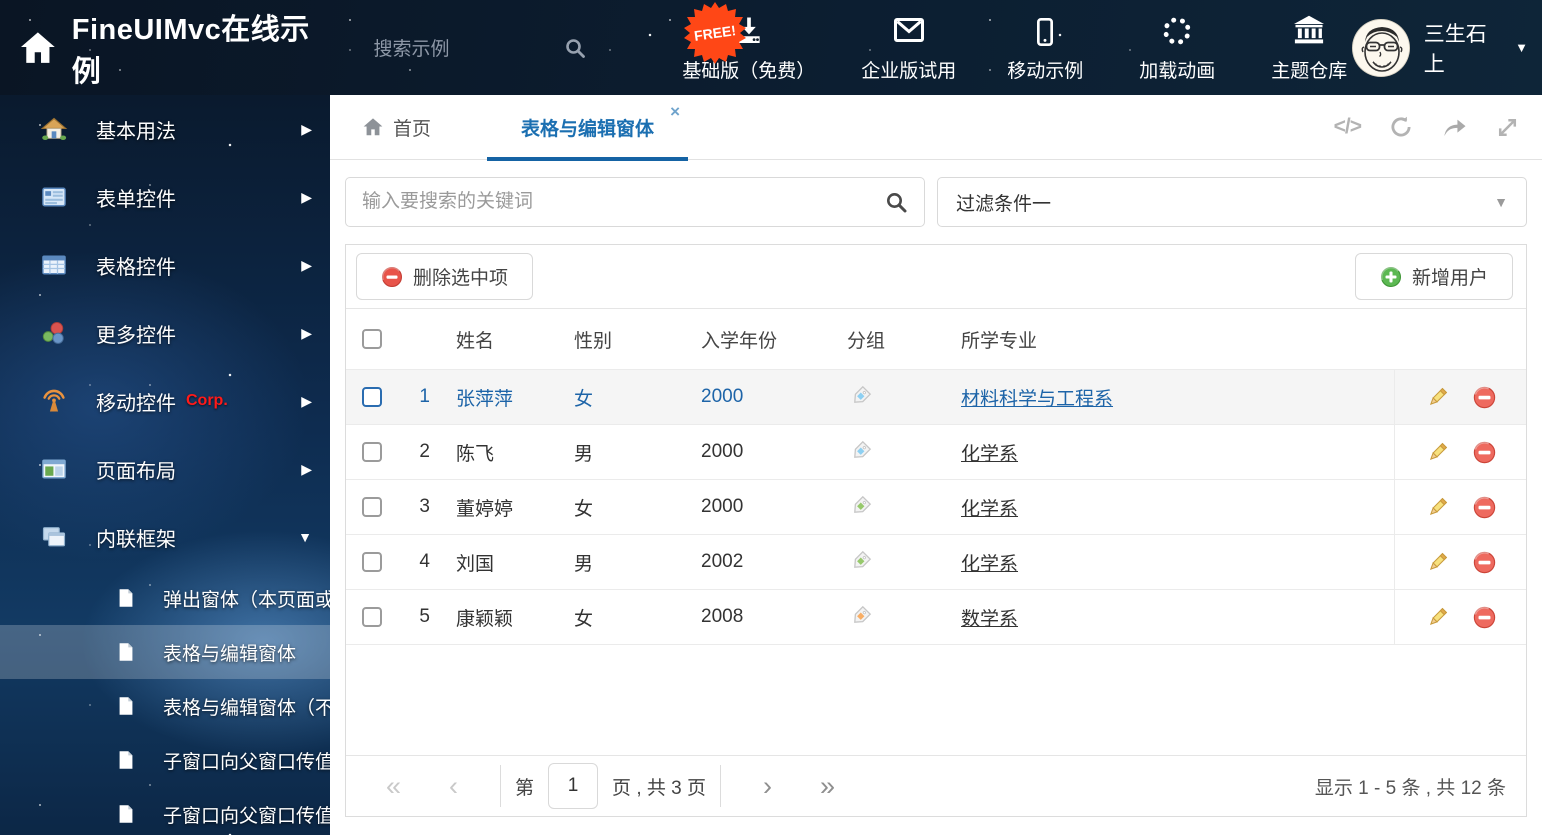 This screenshot has height=835, width=1542. I want to click on sidebar-item-more: 更多控件 ▶, so click(165, 333).